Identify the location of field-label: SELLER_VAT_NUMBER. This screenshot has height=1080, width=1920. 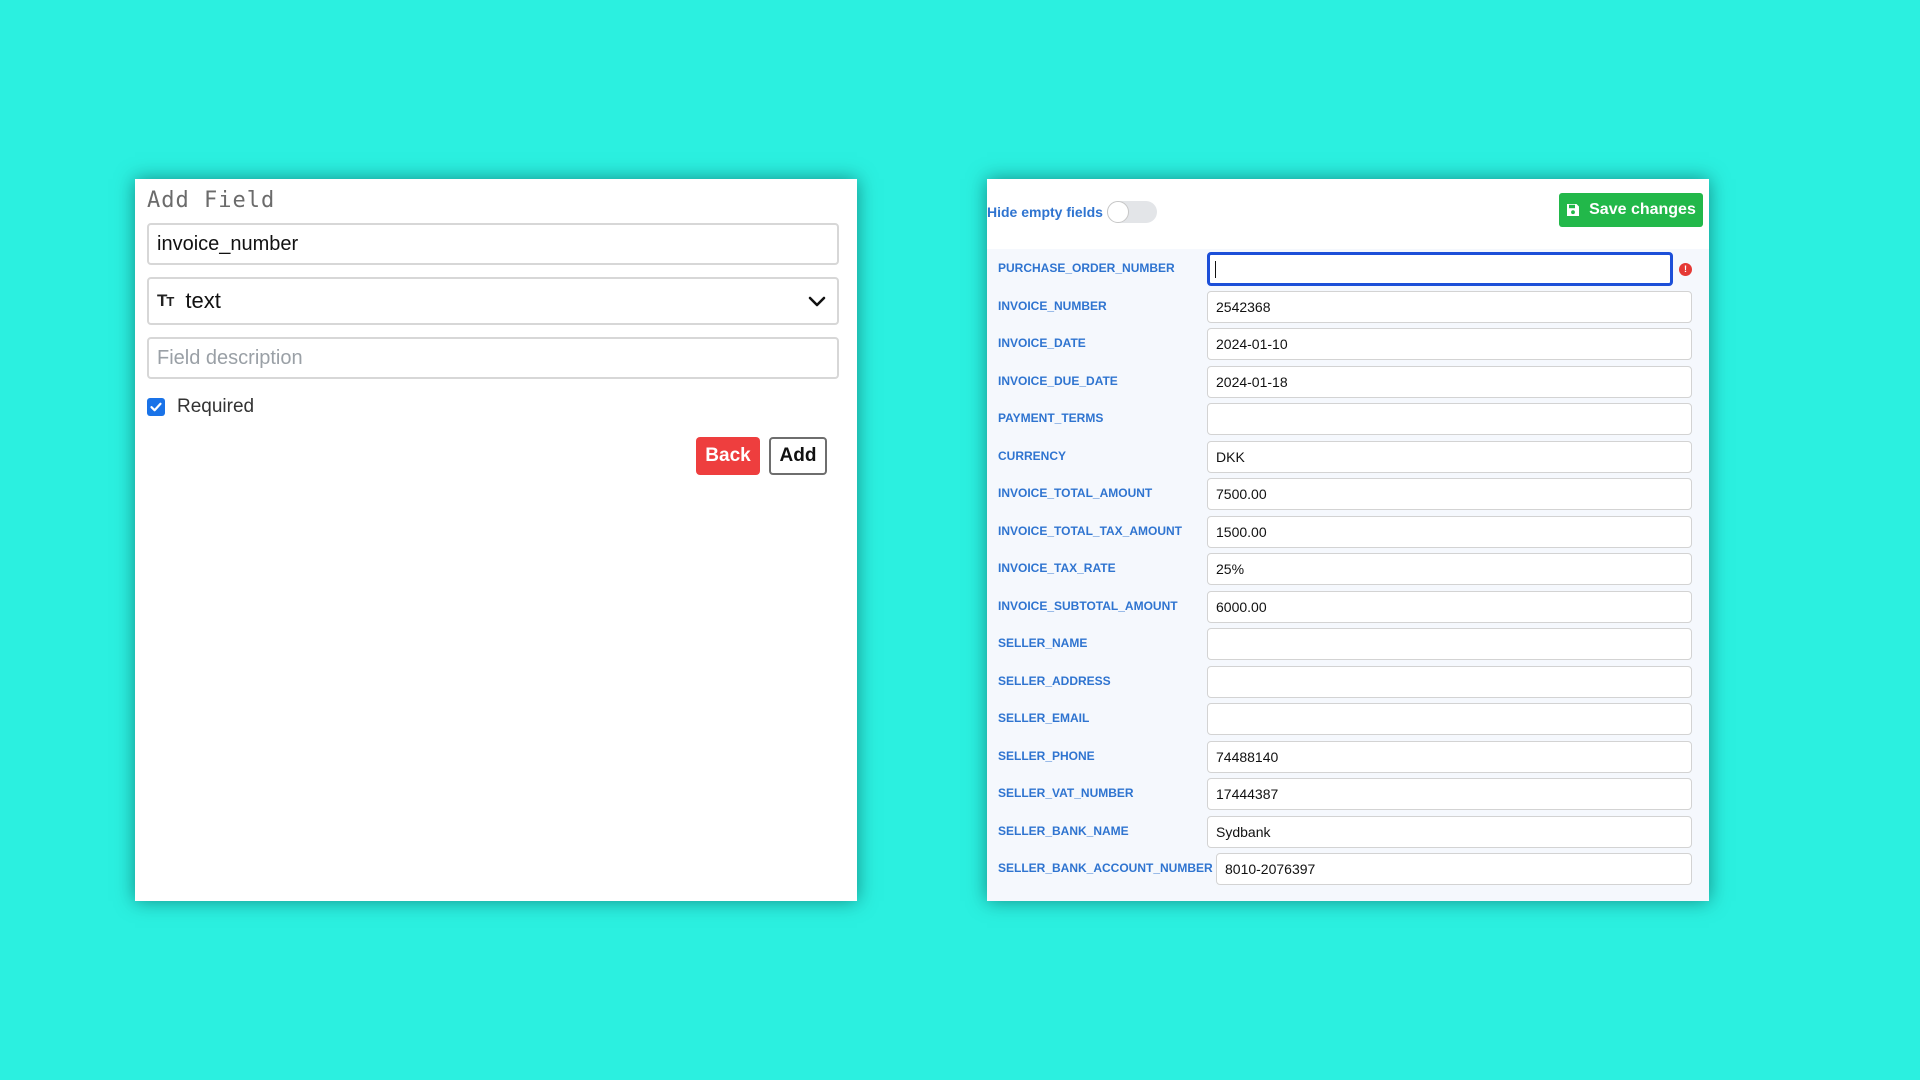
(1066, 793).